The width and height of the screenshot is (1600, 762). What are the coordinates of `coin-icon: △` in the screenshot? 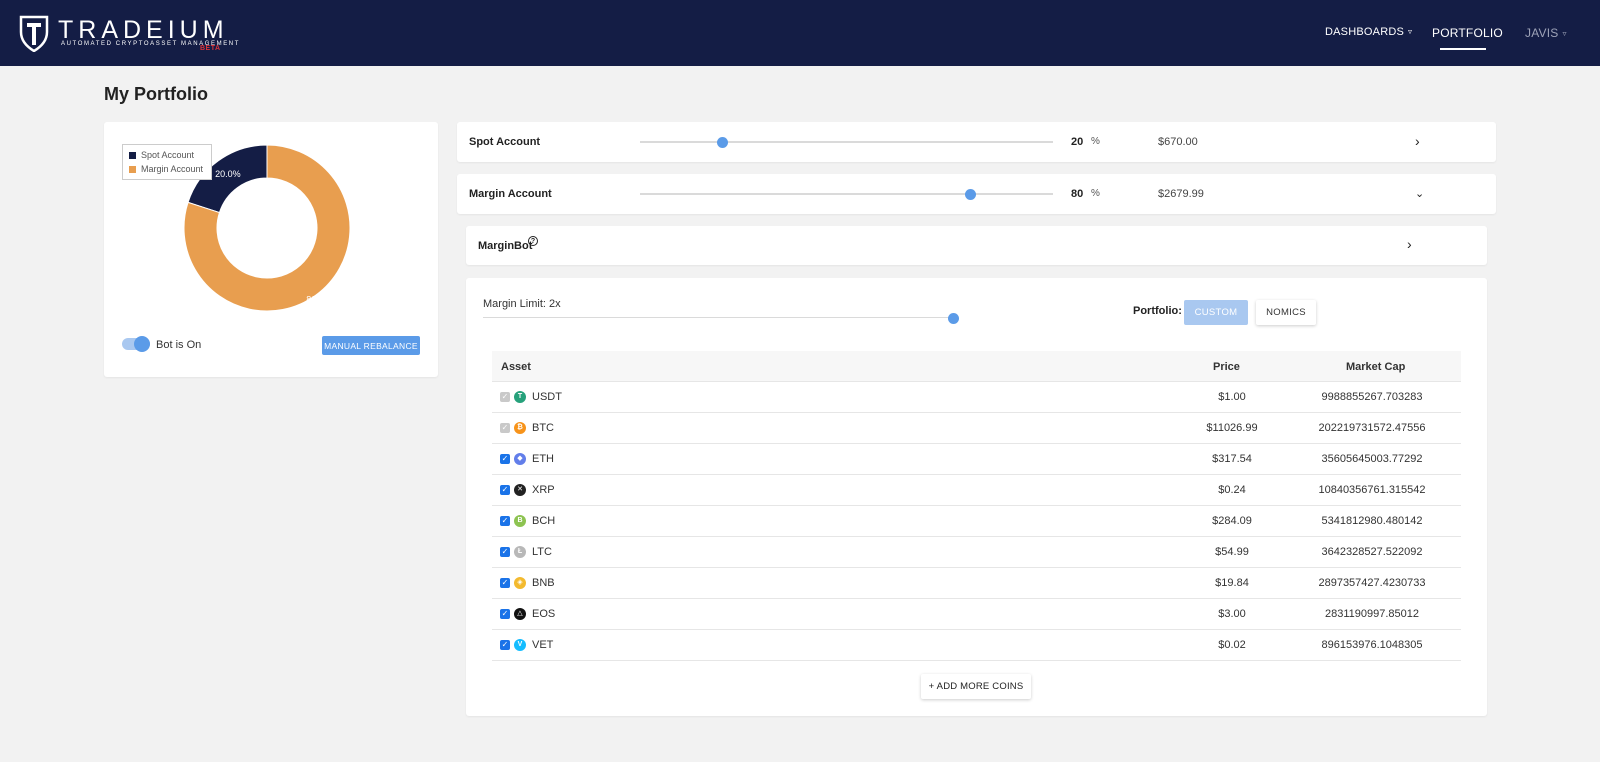 It's located at (520, 614).